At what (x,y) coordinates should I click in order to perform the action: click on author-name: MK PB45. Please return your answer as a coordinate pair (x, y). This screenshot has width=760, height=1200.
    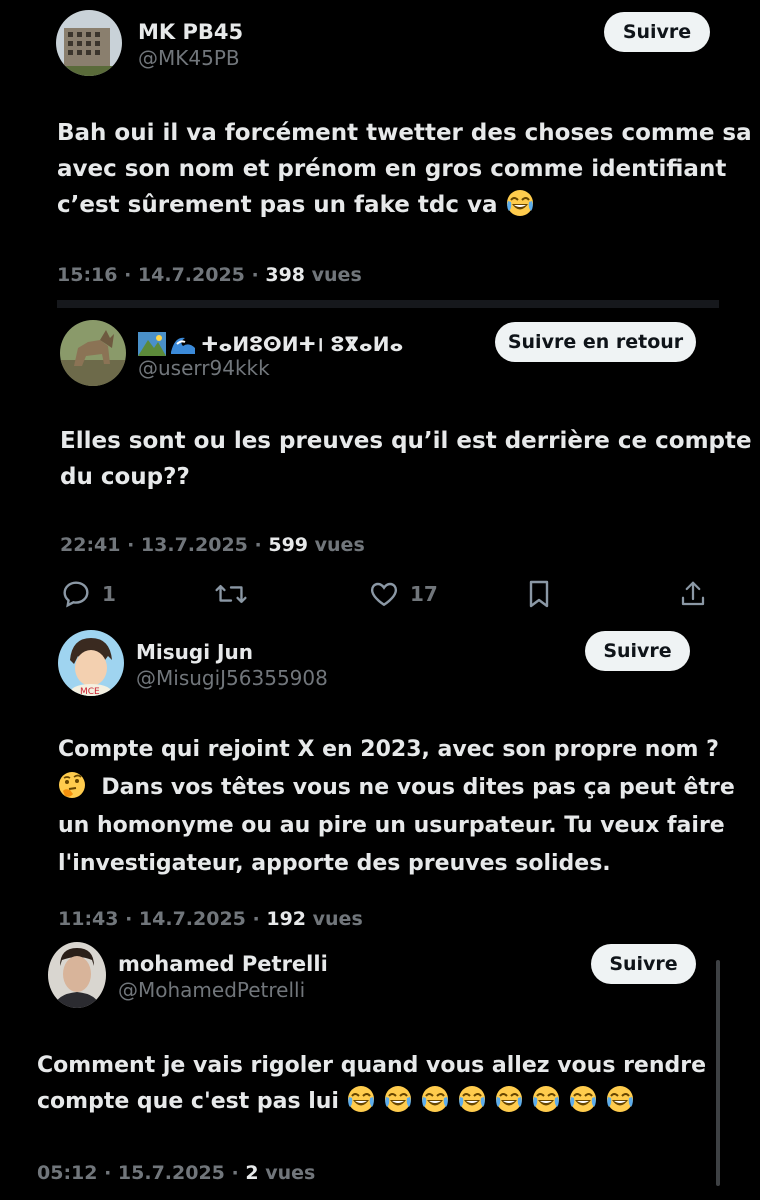
    Looking at the image, I should click on (190, 32).